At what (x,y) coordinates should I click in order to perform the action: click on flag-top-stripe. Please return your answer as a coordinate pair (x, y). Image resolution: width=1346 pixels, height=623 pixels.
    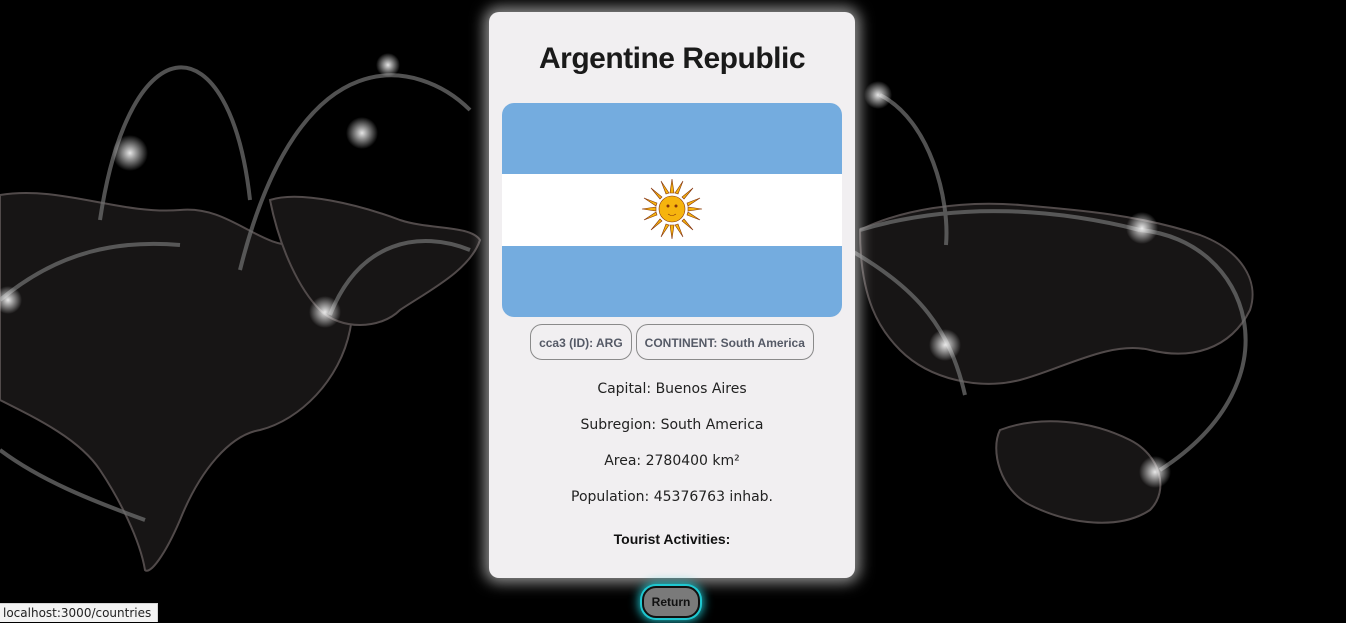
    Looking at the image, I should click on (672, 139).